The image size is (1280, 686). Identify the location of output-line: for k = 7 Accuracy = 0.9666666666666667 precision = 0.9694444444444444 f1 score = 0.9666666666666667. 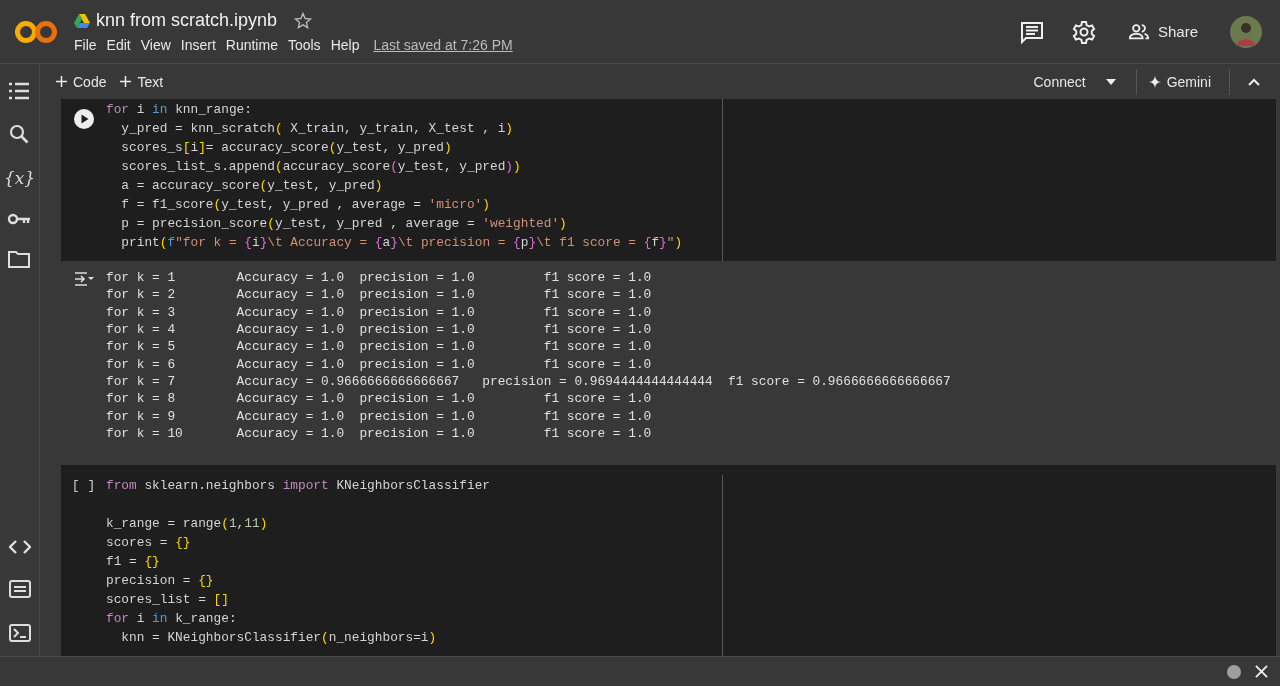
(528, 382).